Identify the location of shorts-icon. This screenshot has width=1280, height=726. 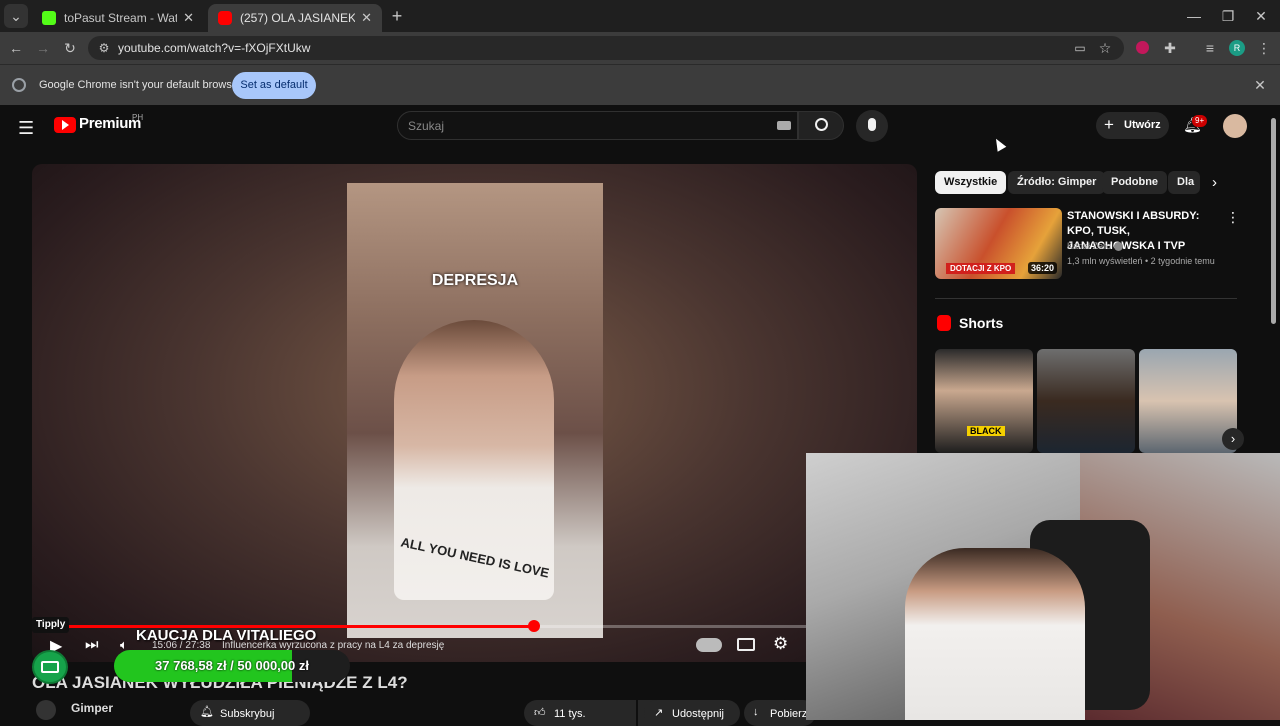
(944, 323).